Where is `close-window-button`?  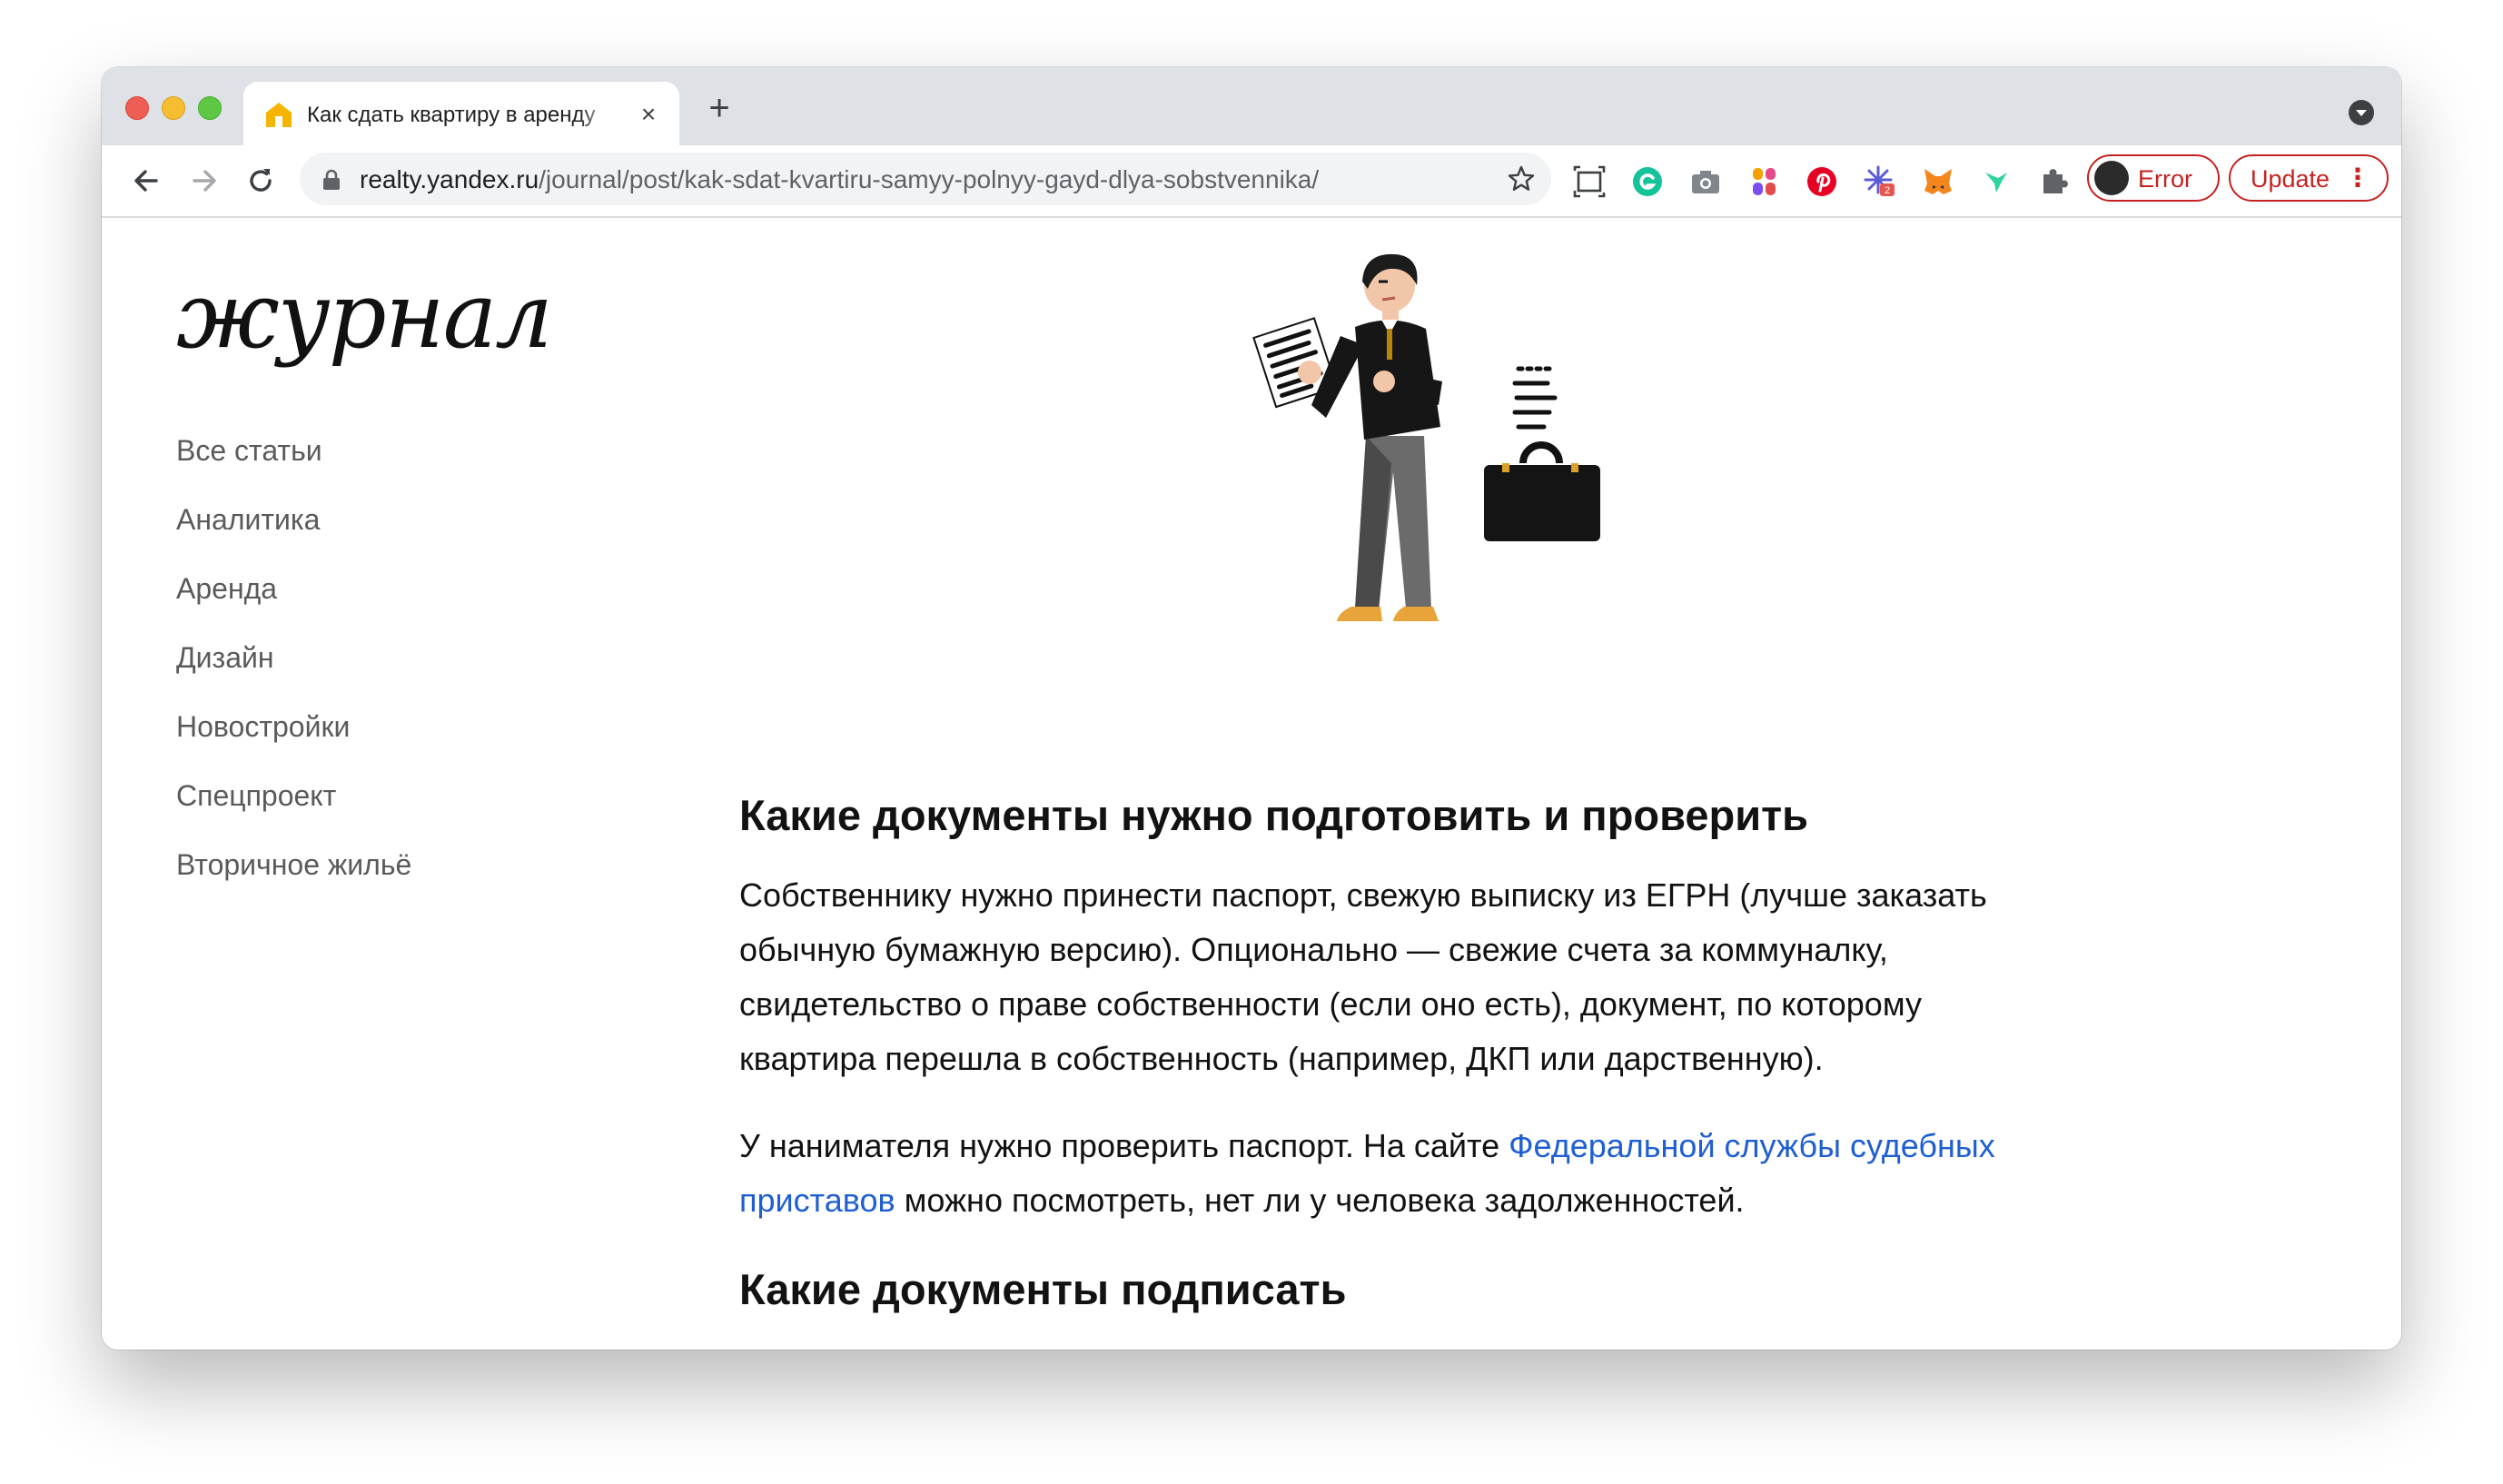 close-window-button is located at coordinates (137, 108).